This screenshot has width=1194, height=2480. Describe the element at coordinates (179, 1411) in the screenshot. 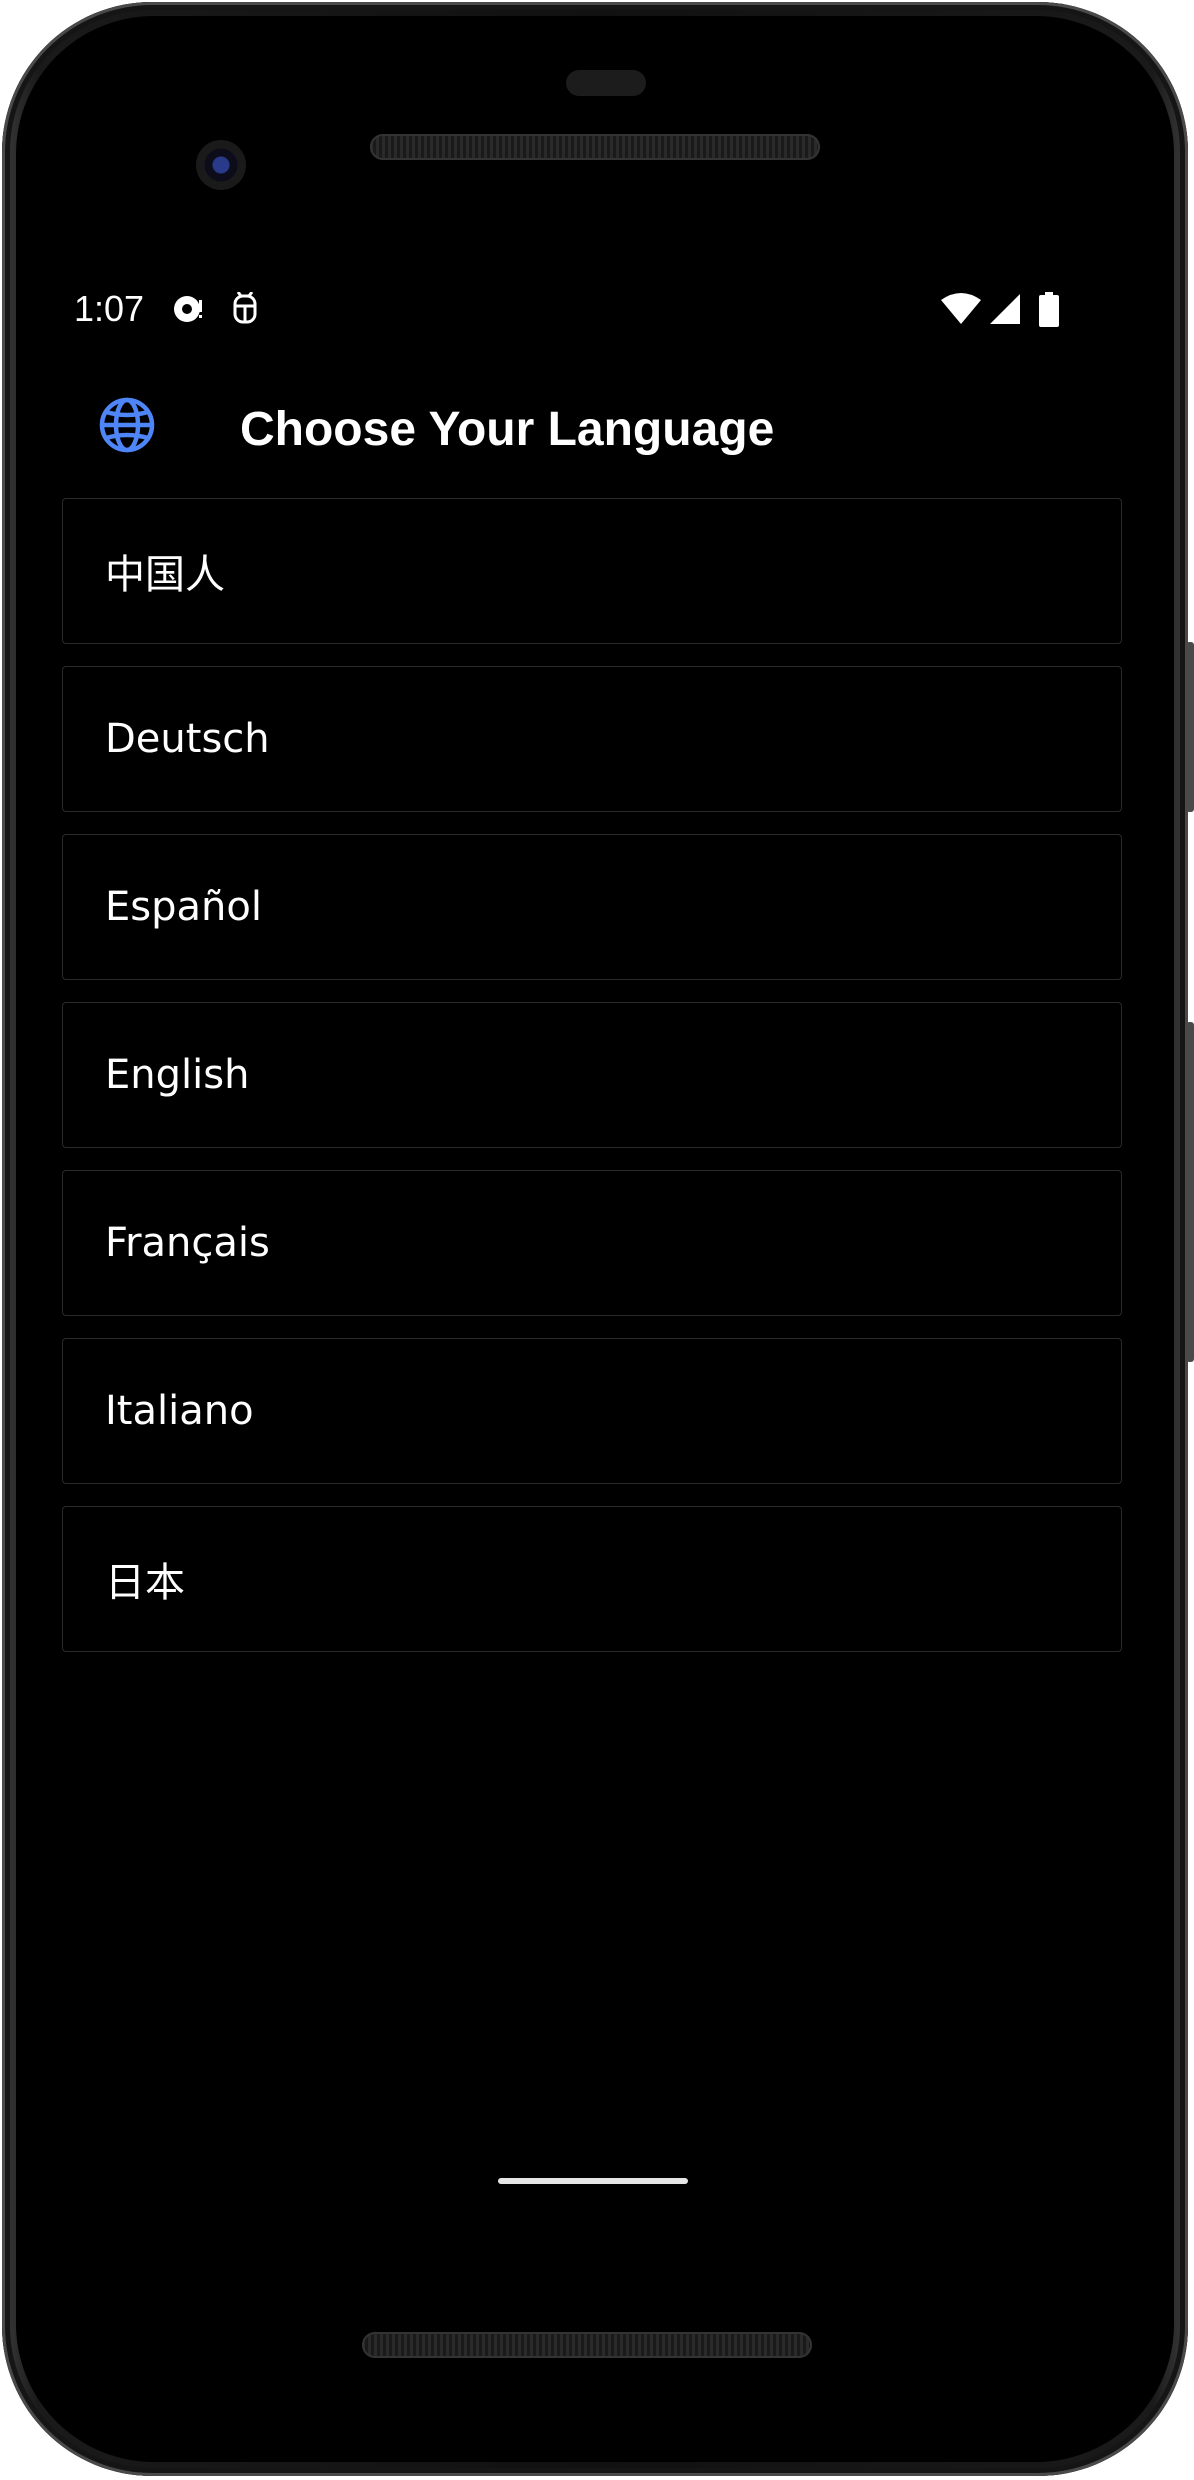

I see `language-label: Italiano` at that location.